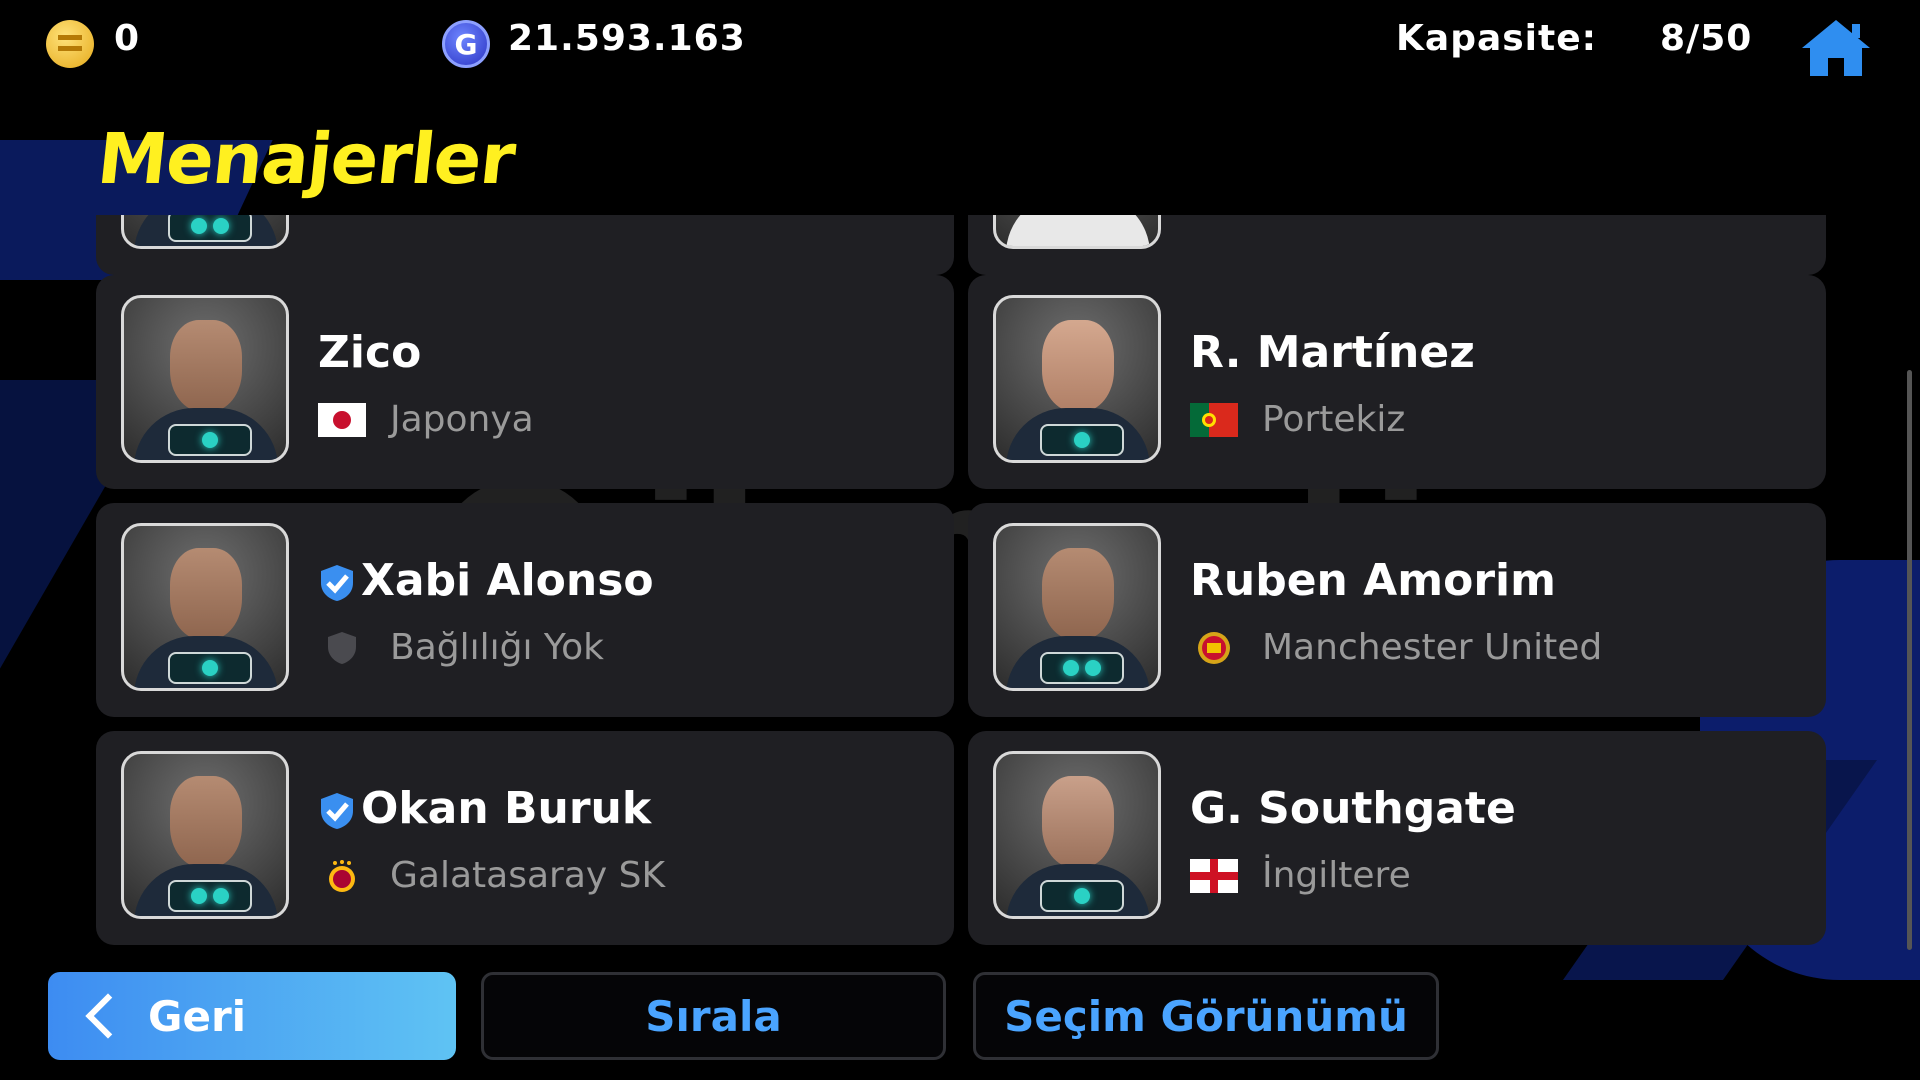 The image size is (1920, 1080). I want to click on list-scrollbar, so click(1909, 660).